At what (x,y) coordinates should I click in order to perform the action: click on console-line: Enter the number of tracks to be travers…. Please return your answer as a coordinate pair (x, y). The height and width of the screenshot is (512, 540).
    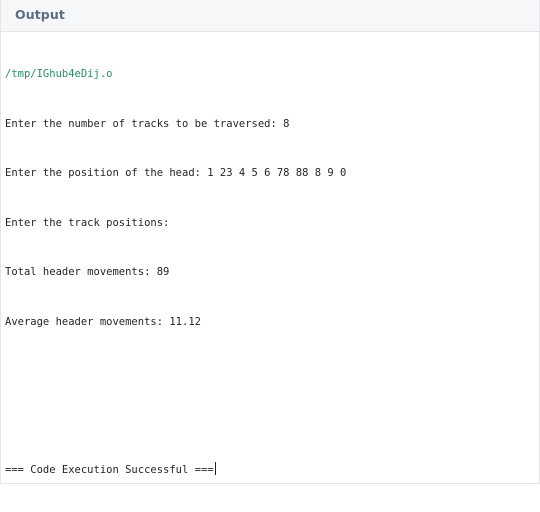
    Looking at the image, I should click on (147, 123).